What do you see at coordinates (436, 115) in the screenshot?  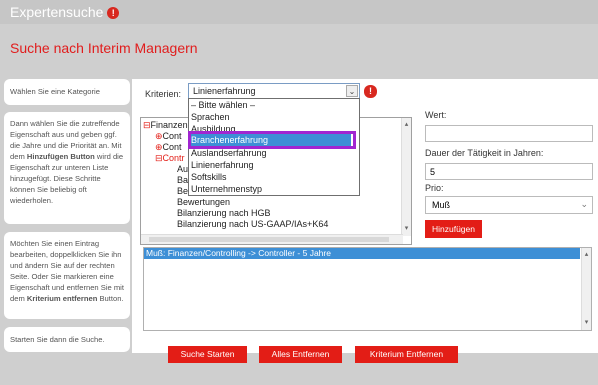 I see `wert-label: Wert:` at bounding box center [436, 115].